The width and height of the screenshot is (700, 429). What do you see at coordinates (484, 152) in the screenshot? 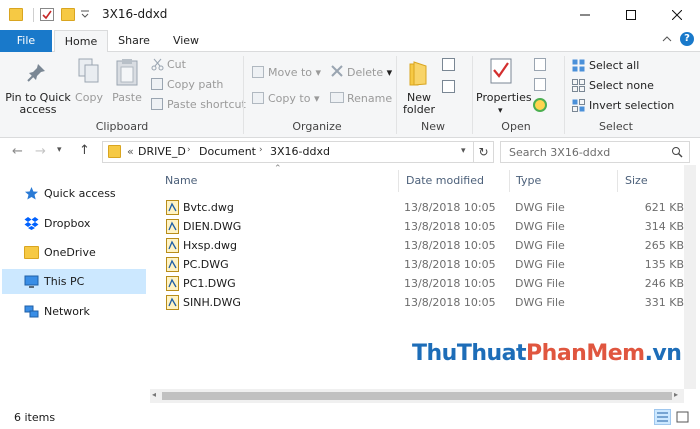
I see `refresh-button: ↻` at bounding box center [484, 152].